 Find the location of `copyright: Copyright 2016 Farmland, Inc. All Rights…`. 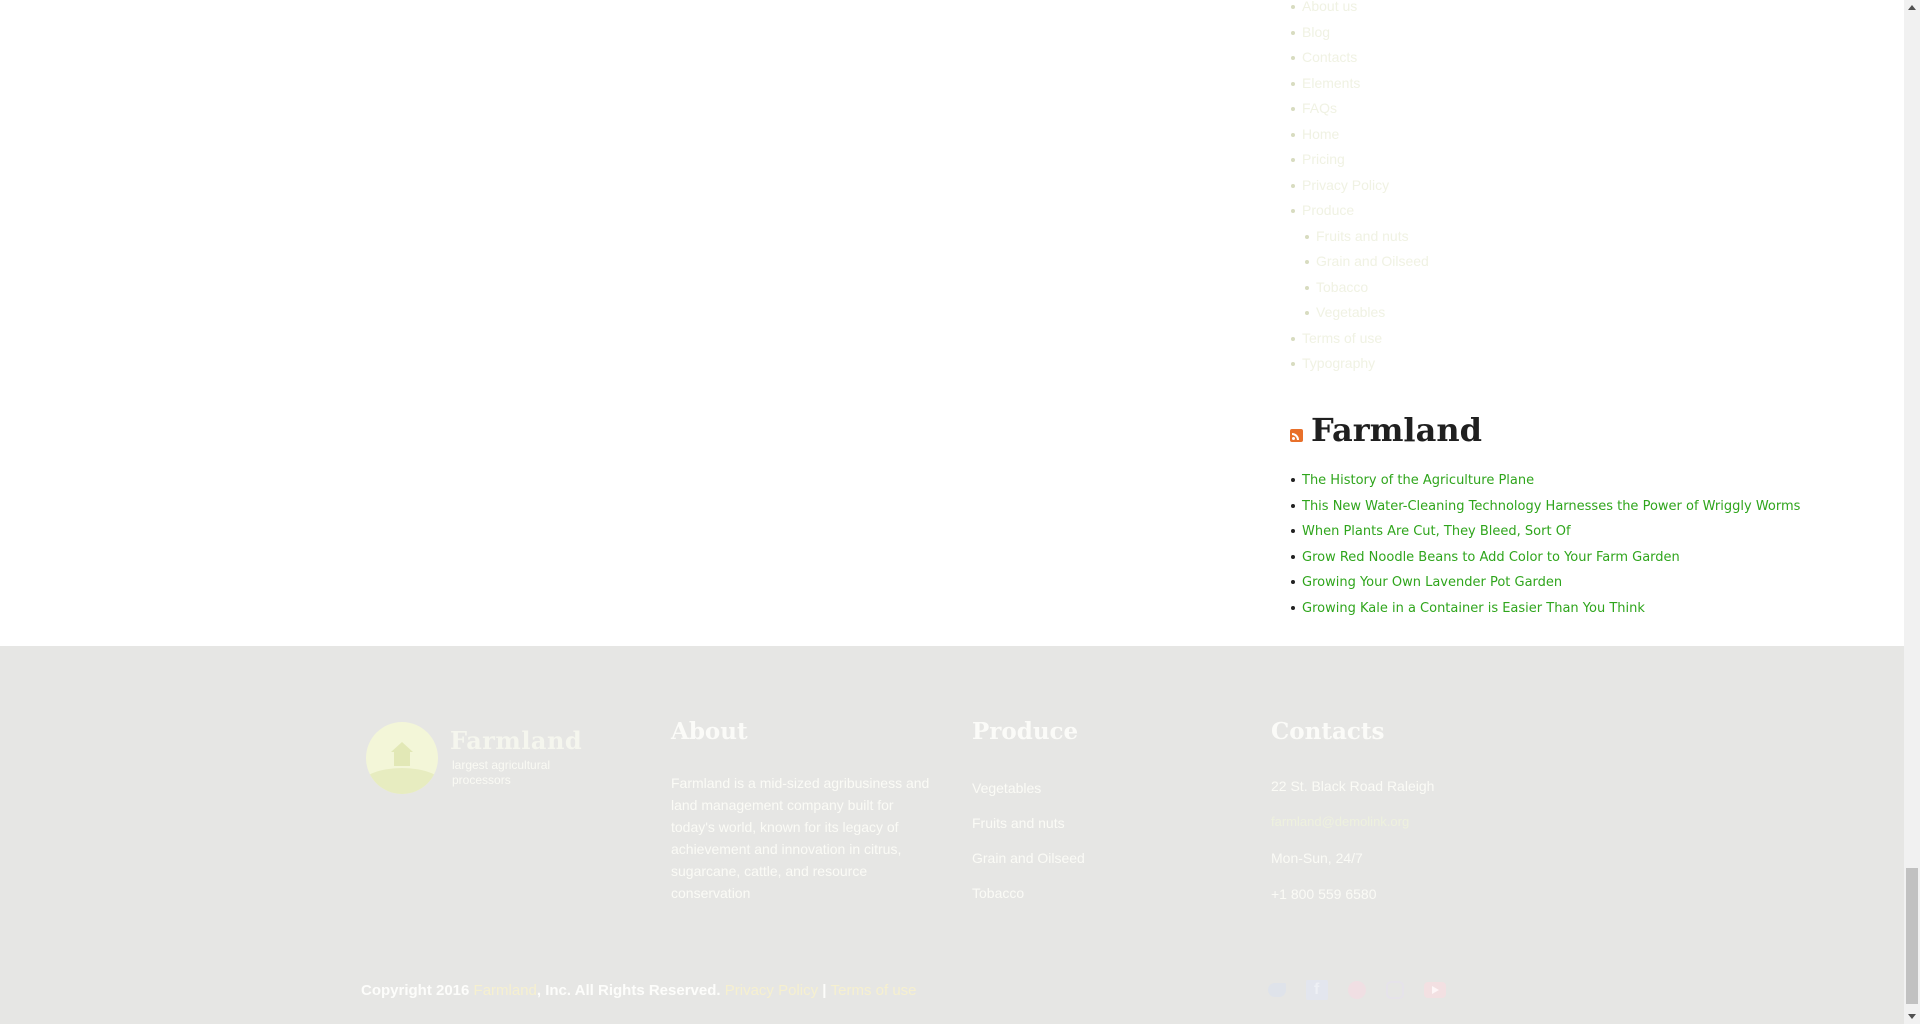

copyright: Copyright 2016 Farmland, Inc. All Rights… is located at coordinates (639, 990).